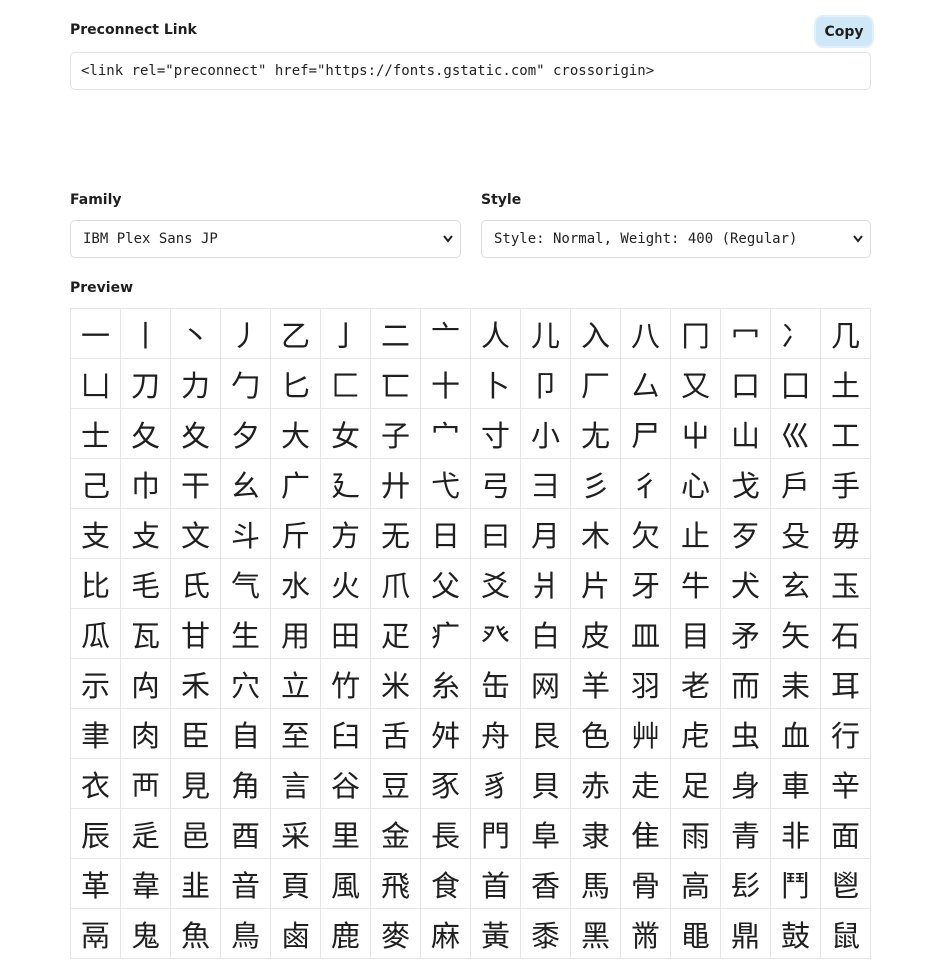  I want to click on glyph-cell: 厶, so click(646, 384).